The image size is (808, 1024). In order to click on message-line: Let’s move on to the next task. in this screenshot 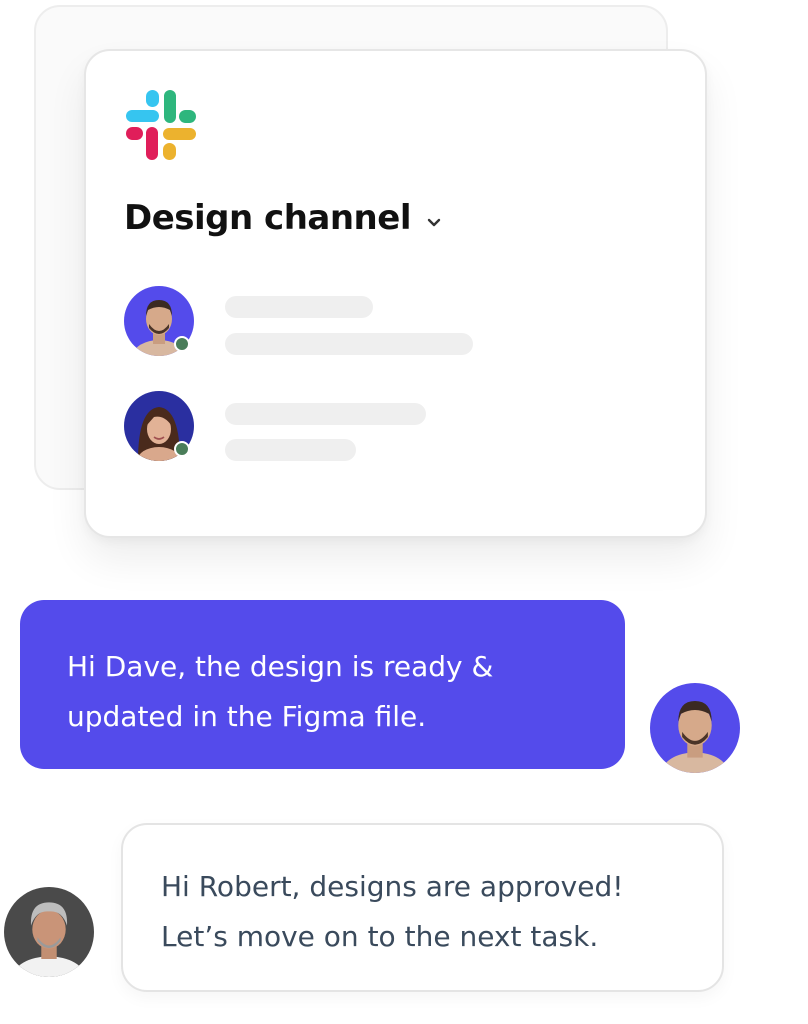, I will do `click(380, 936)`.